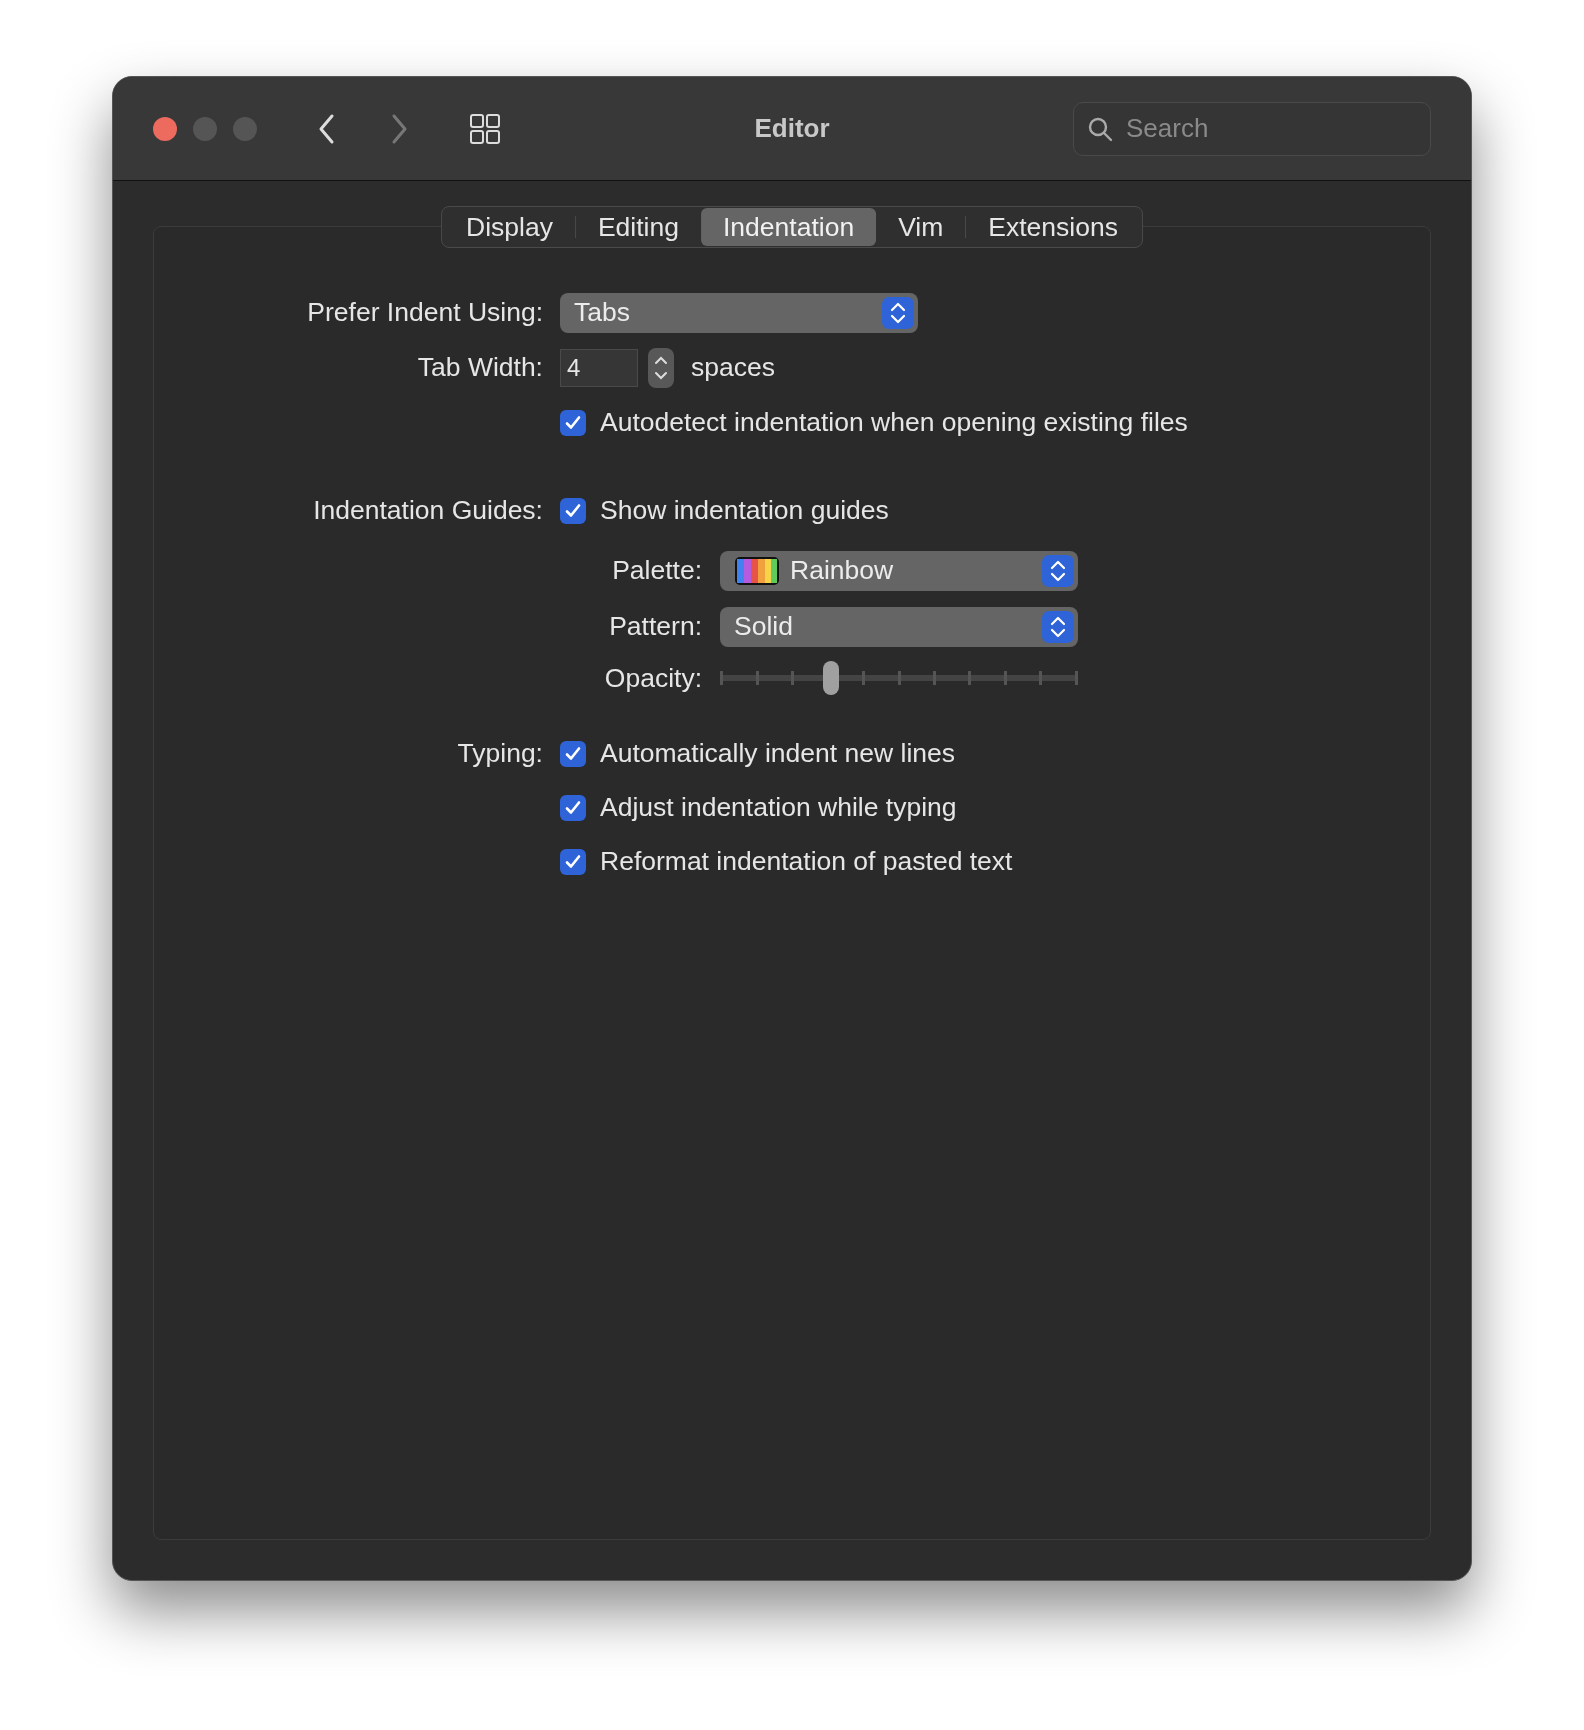 Image resolution: width=1584 pixels, height=1730 pixels. What do you see at coordinates (638, 227) in the screenshot?
I see `tab: Editing` at bounding box center [638, 227].